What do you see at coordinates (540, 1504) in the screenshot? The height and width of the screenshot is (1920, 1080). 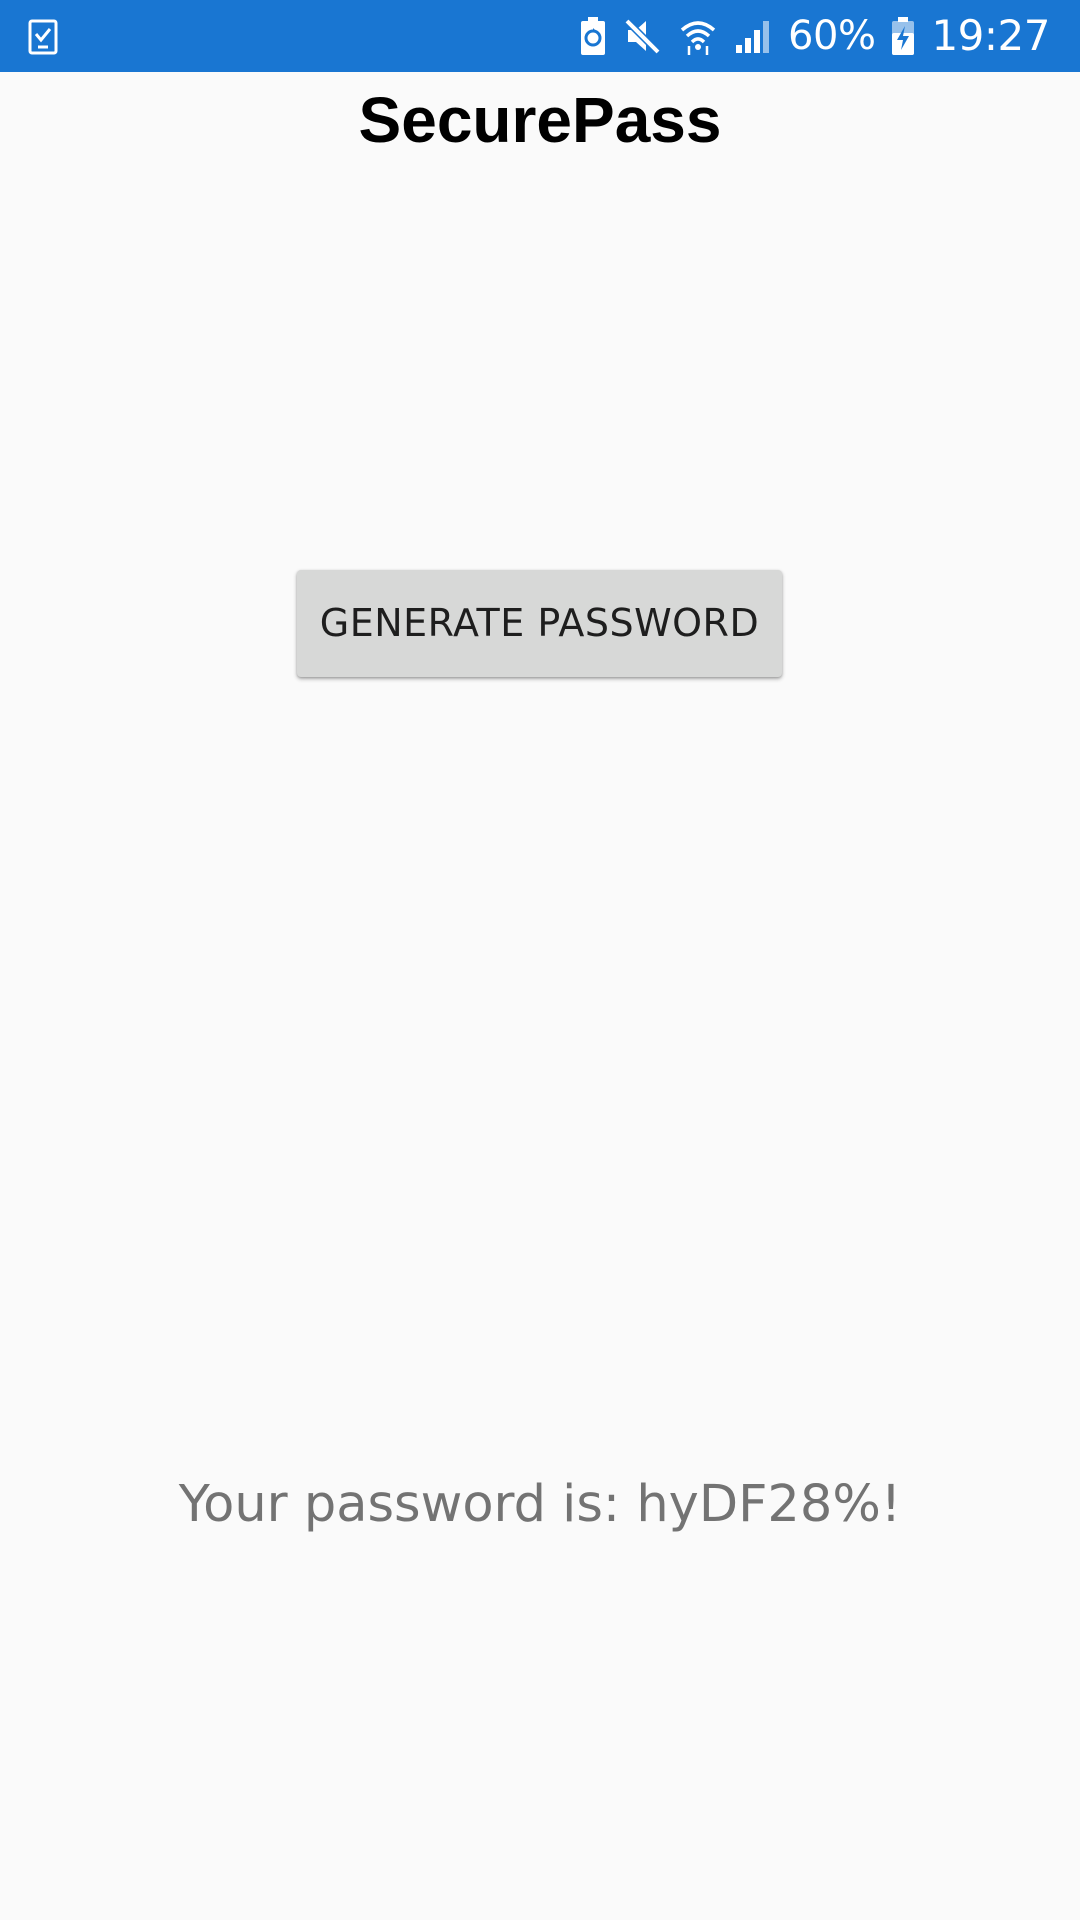 I see `password-output: Your password is: hyDF28%!` at bounding box center [540, 1504].